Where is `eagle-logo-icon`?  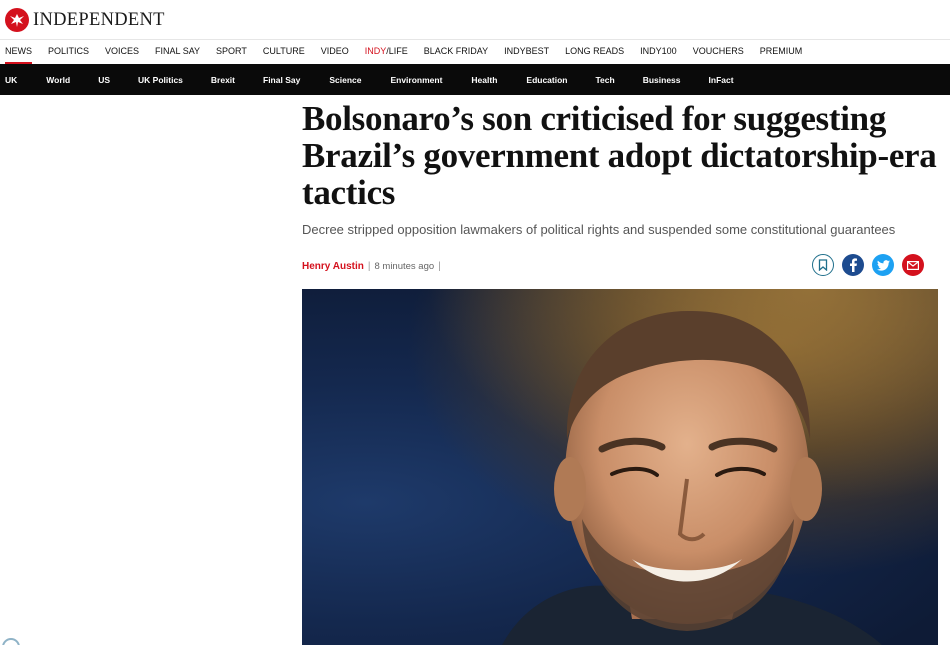 eagle-logo-icon is located at coordinates (17, 20).